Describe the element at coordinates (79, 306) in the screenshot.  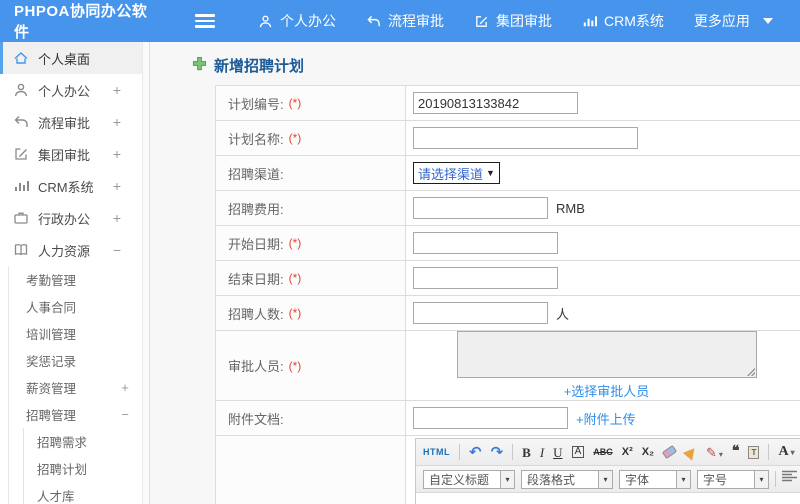
I see `sidebar-item-hr-contract: 人事合同` at that location.